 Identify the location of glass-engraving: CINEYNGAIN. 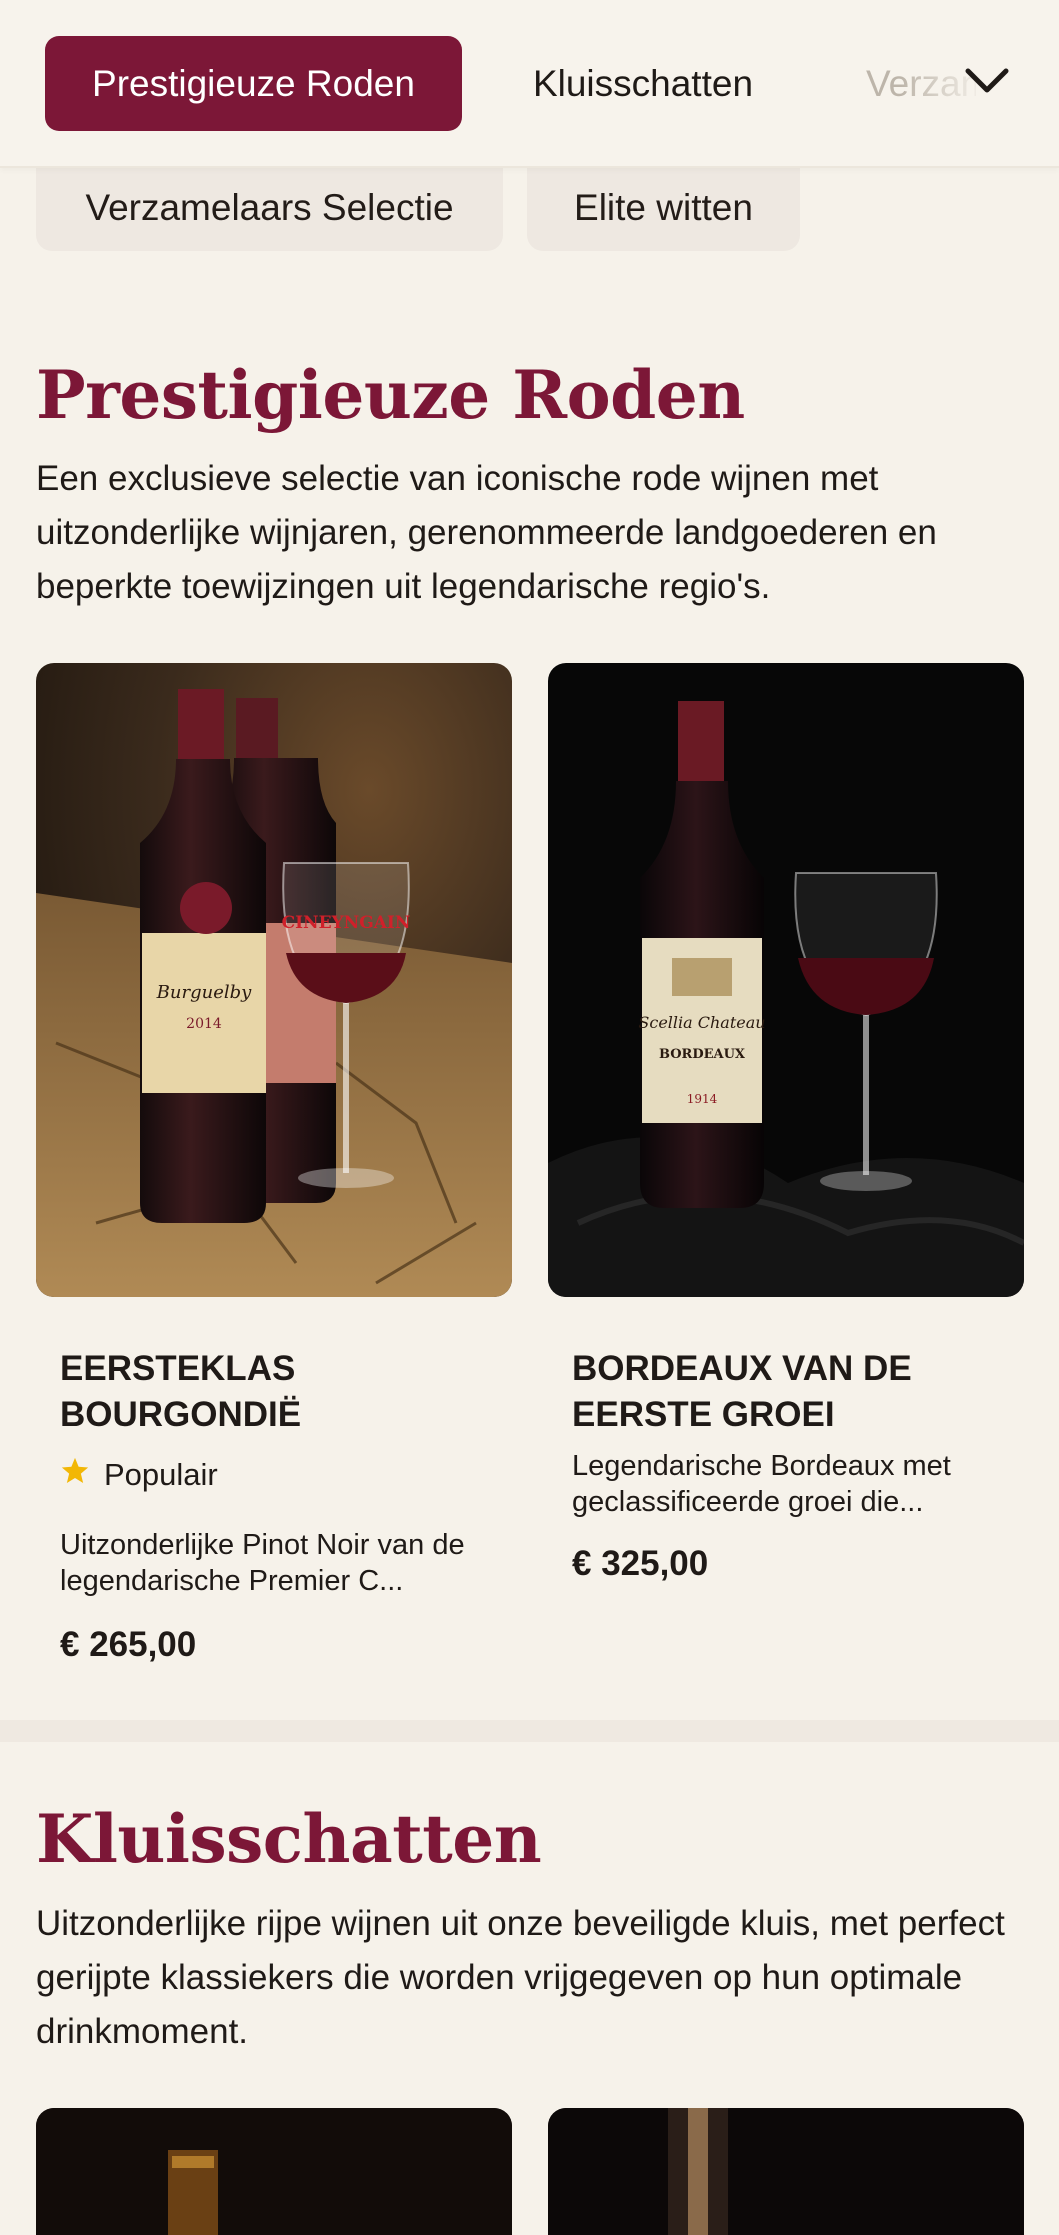
(346, 923).